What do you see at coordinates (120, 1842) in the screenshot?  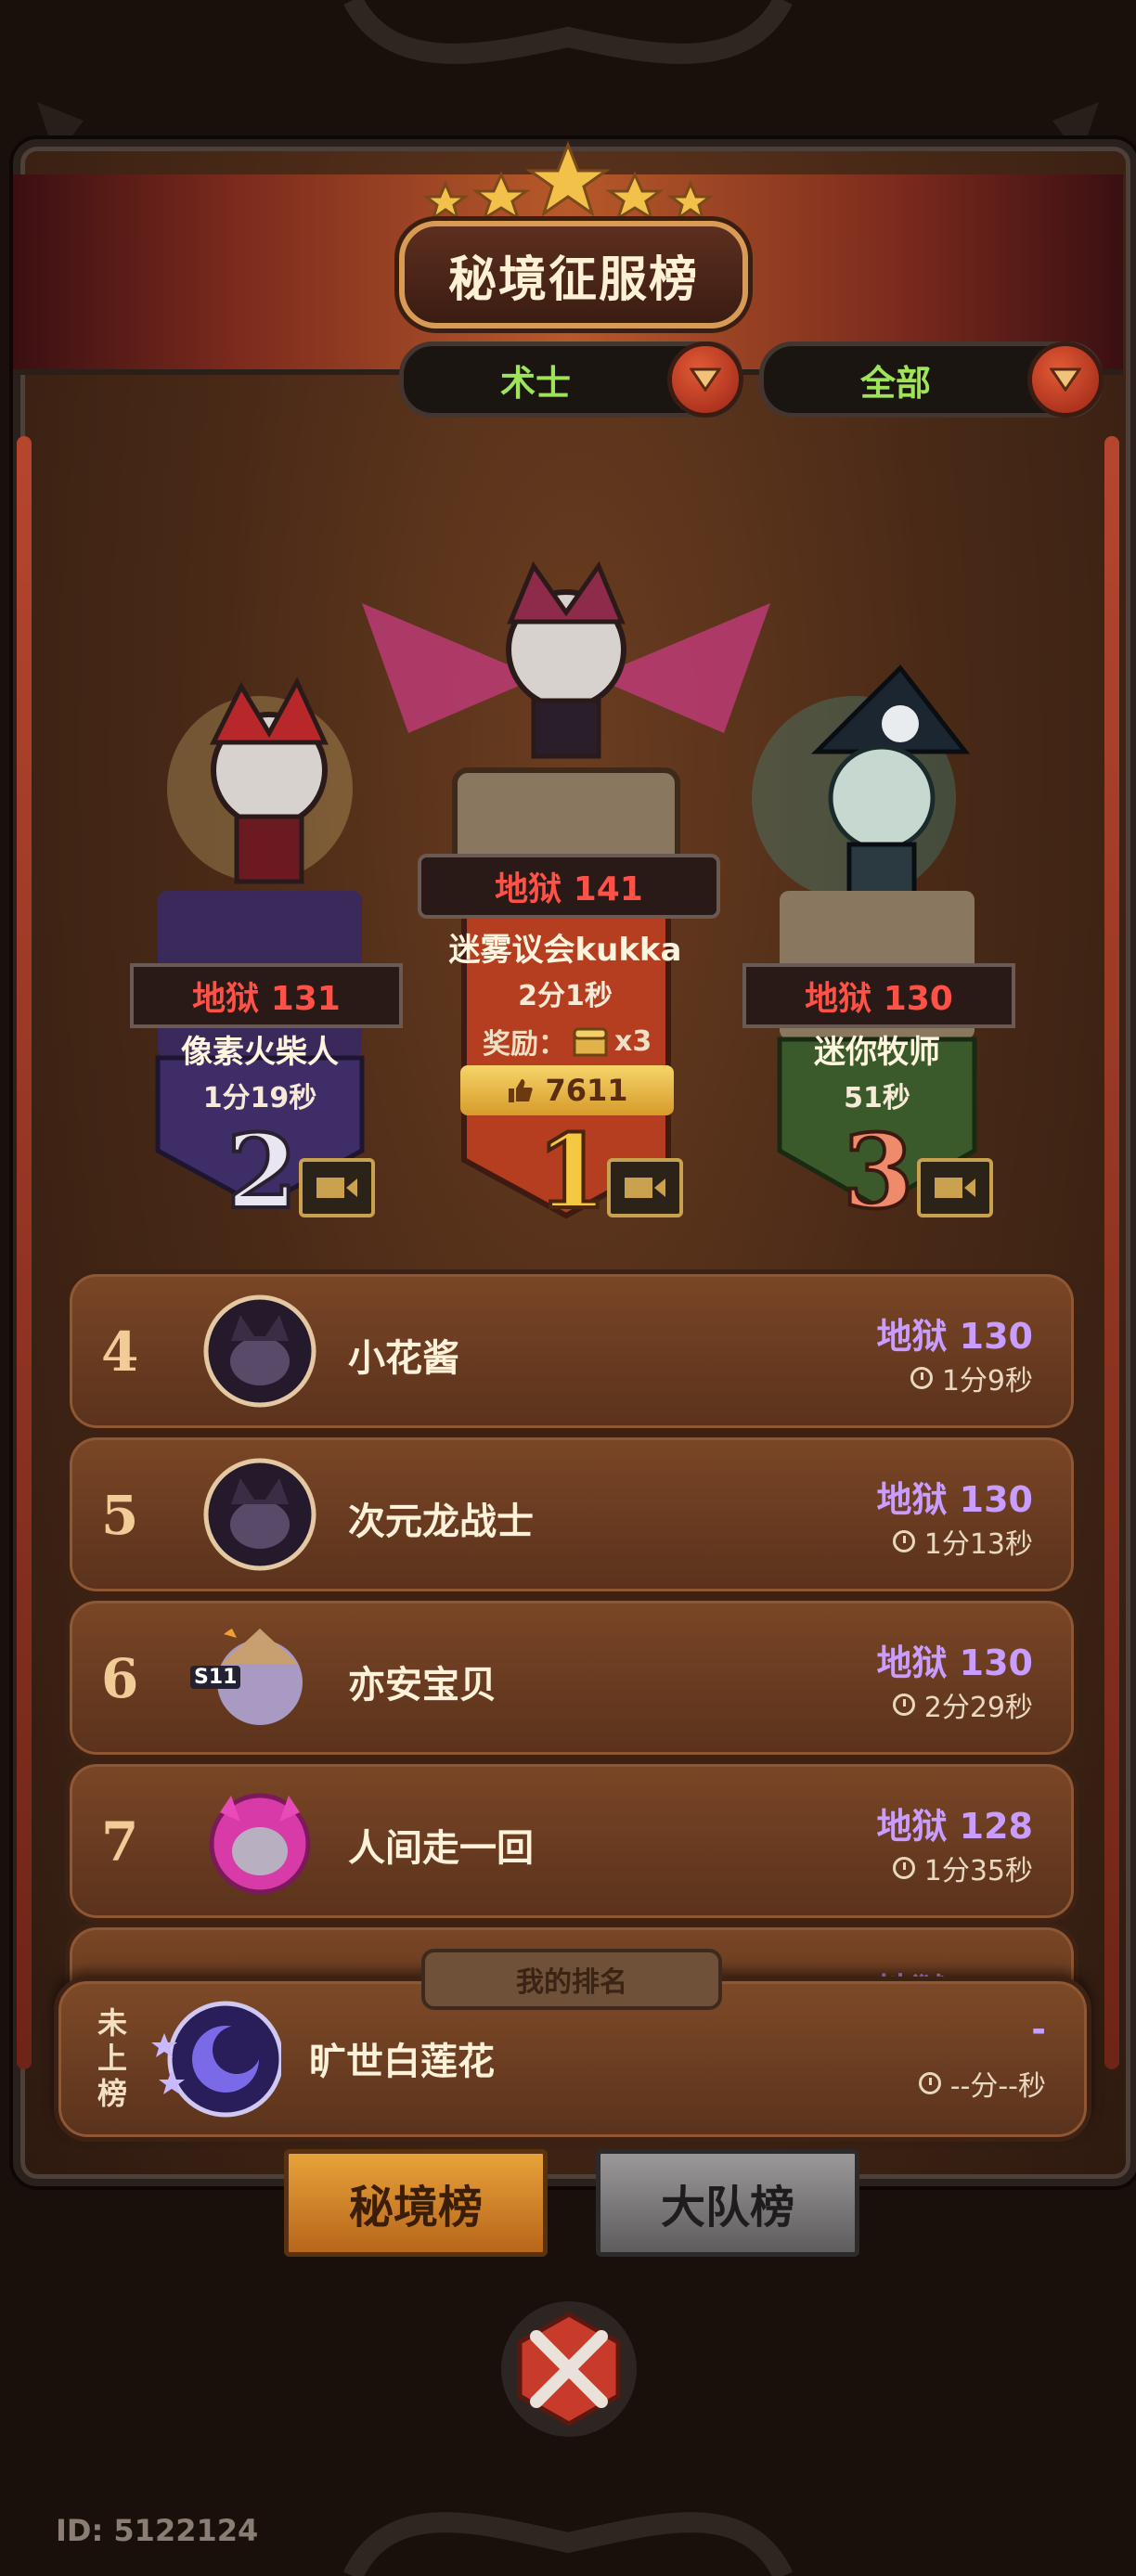 I see `rank-number: 7` at bounding box center [120, 1842].